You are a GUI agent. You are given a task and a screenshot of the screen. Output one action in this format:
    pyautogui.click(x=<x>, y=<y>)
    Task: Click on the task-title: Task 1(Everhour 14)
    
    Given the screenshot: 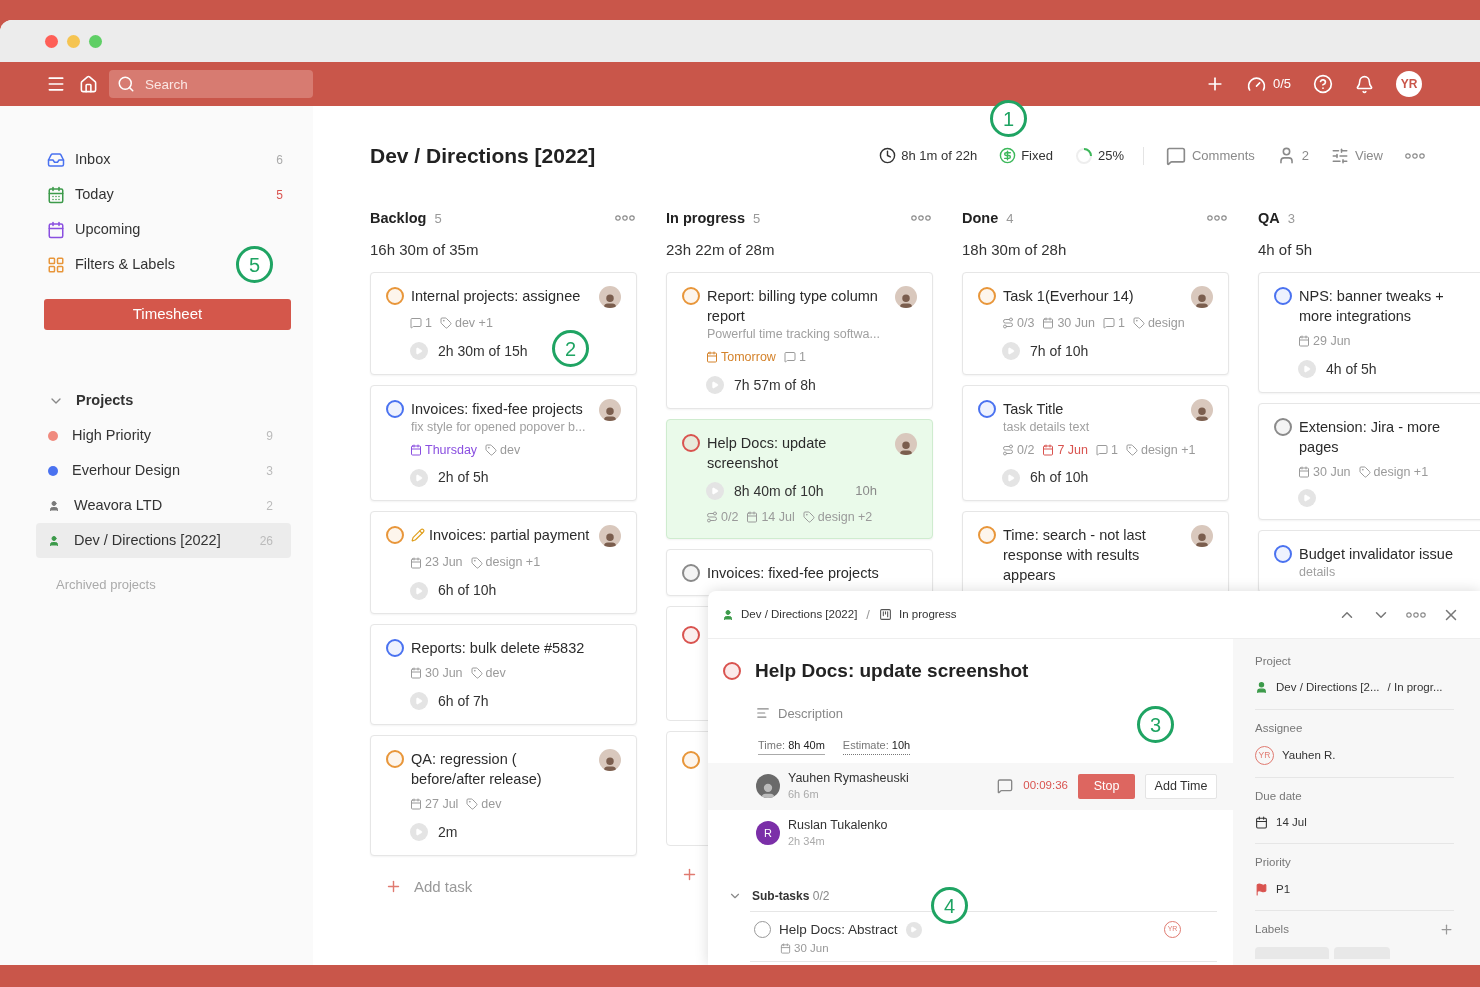 What is the action you would take?
    pyautogui.click(x=1068, y=296)
    